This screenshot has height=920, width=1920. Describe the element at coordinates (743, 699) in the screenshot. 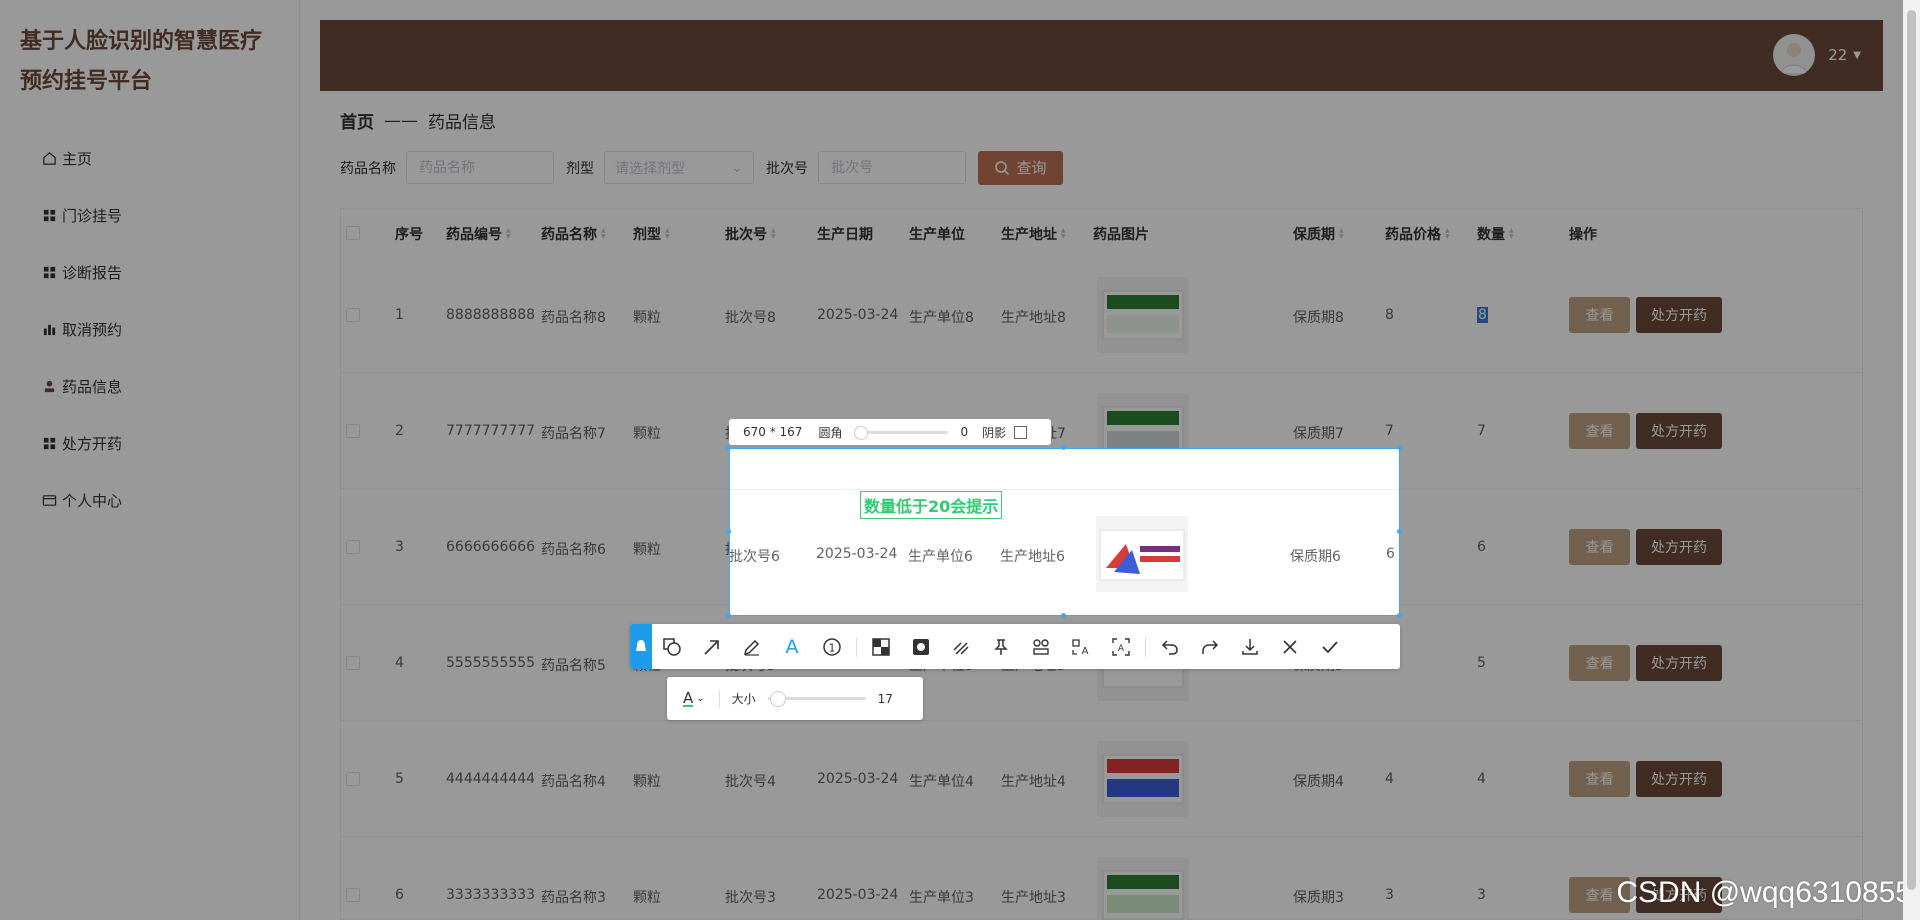

I see `size-label: 大小` at that location.